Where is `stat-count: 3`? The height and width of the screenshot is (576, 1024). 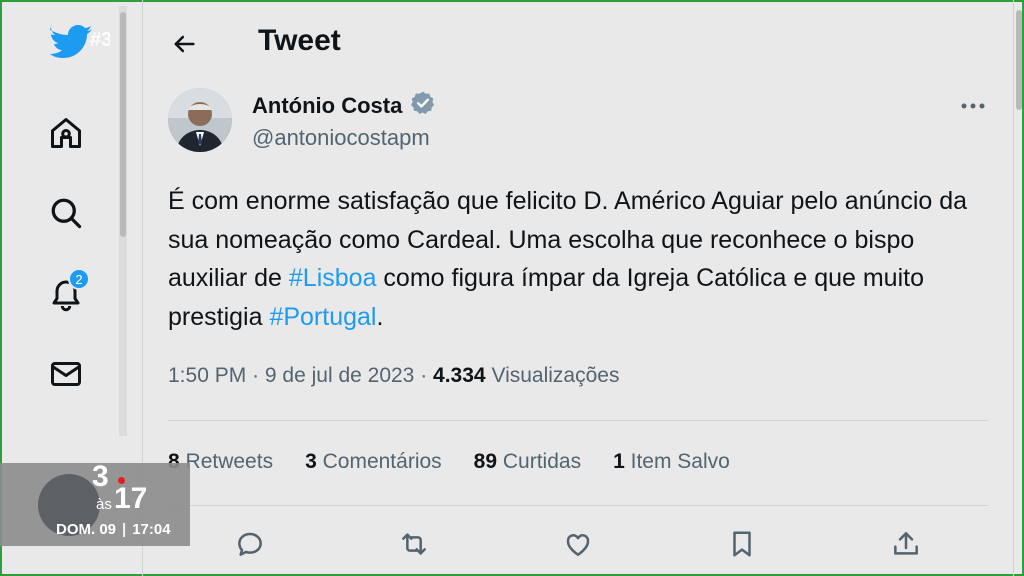
stat-count: 3 is located at coordinates (311, 461).